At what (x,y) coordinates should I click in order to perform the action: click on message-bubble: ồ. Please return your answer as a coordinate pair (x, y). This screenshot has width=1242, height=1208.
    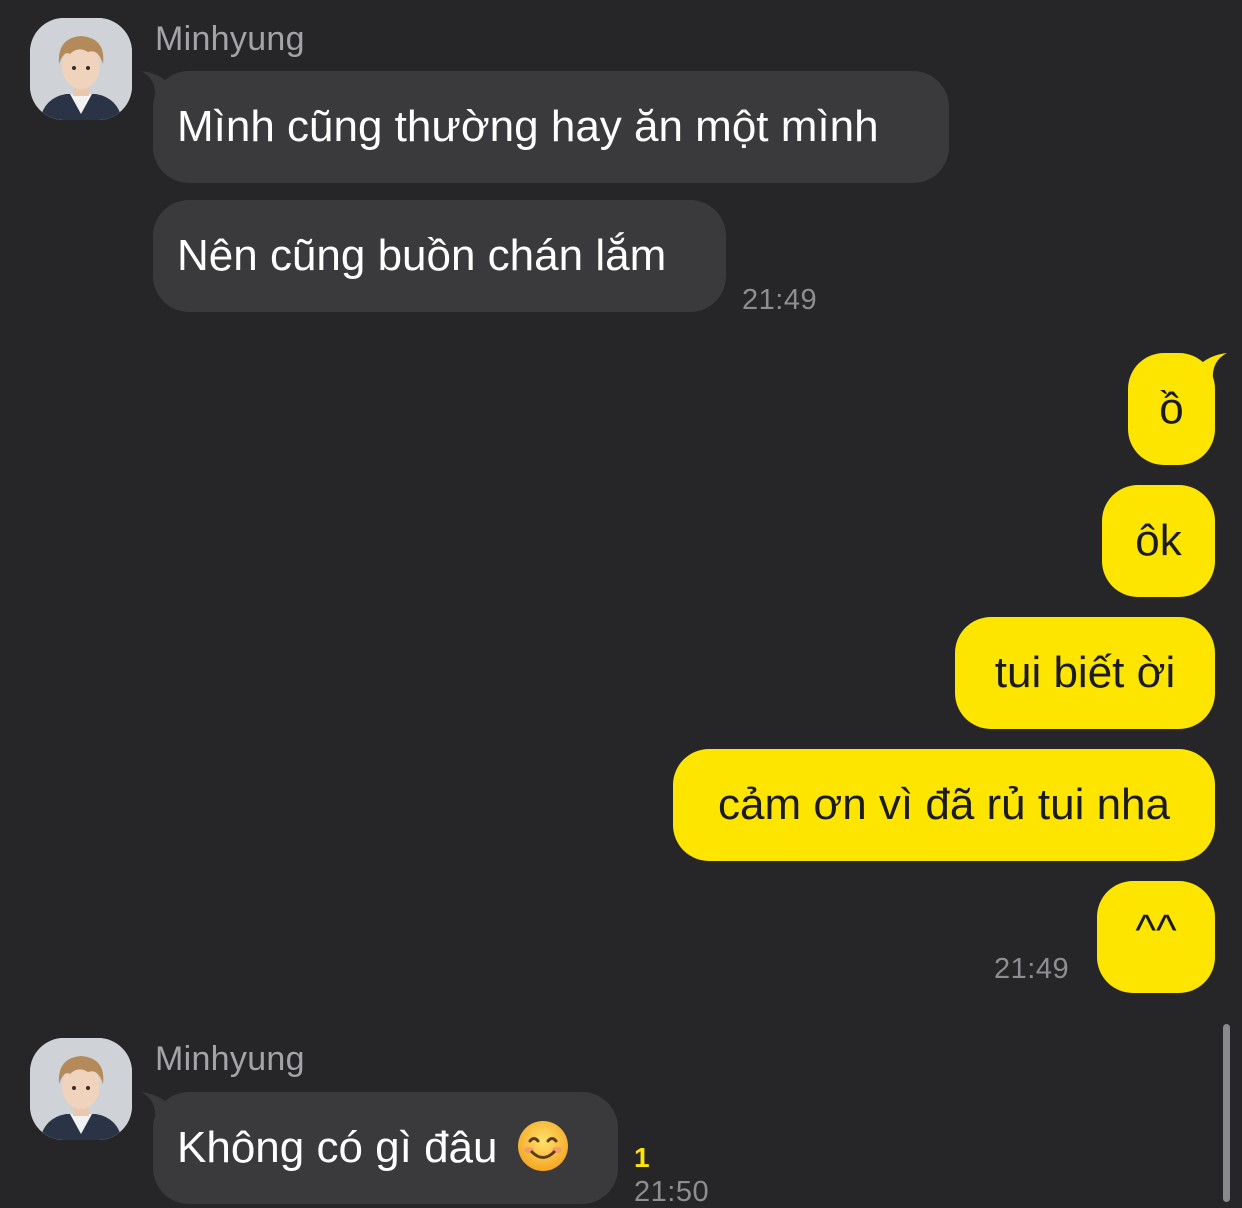
    Looking at the image, I should click on (1177, 409).